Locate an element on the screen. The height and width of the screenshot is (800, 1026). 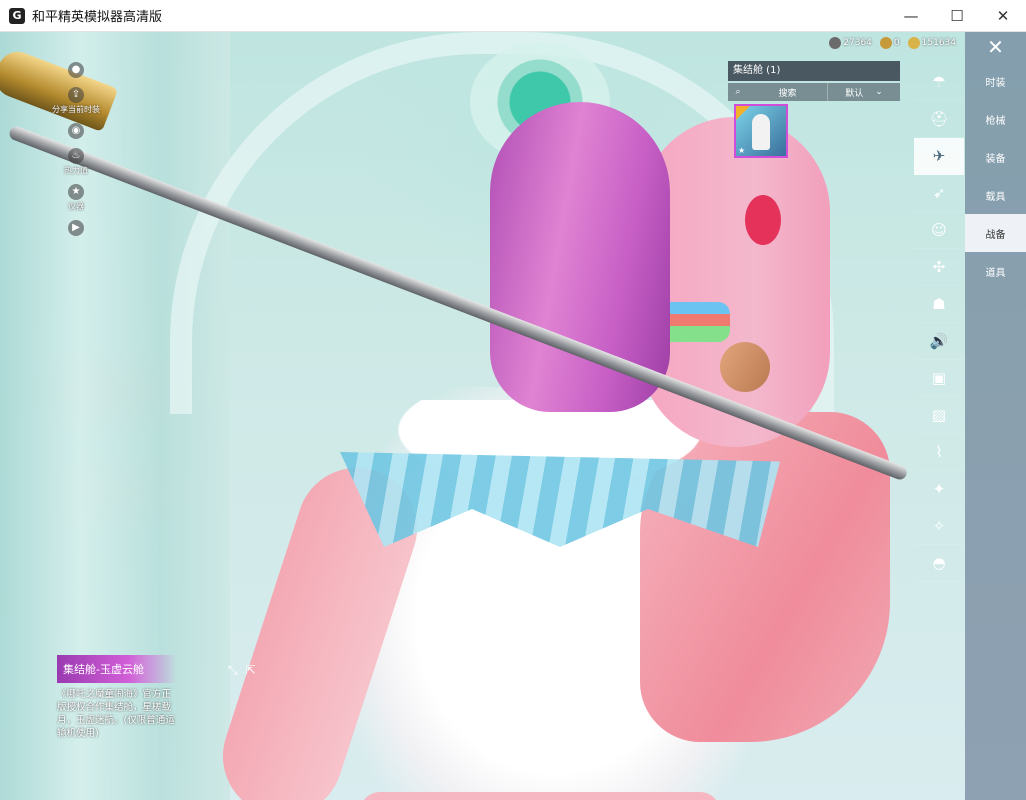
rail-glider: ➶ is located at coordinates (939, 193).